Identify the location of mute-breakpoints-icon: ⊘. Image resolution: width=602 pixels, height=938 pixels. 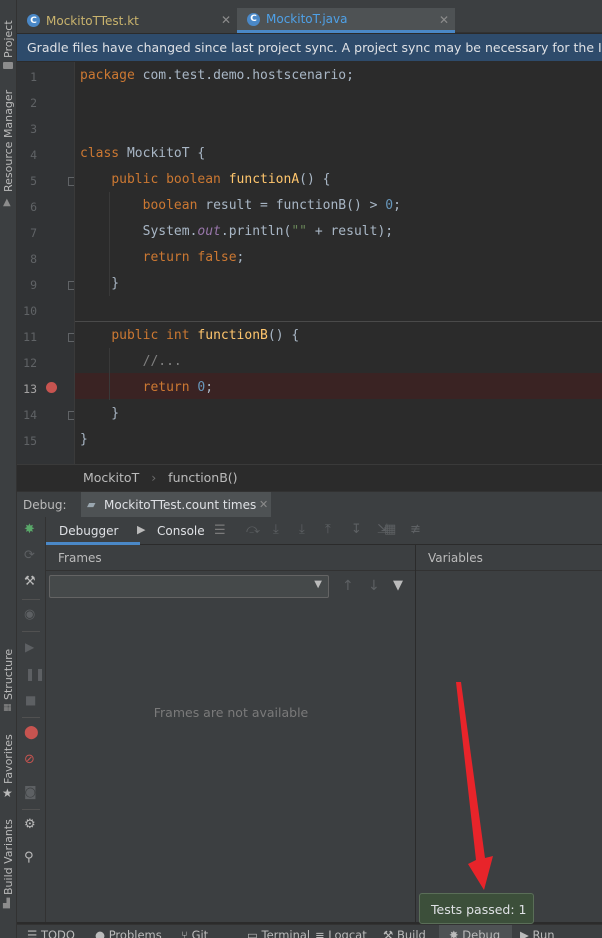
(29, 759).